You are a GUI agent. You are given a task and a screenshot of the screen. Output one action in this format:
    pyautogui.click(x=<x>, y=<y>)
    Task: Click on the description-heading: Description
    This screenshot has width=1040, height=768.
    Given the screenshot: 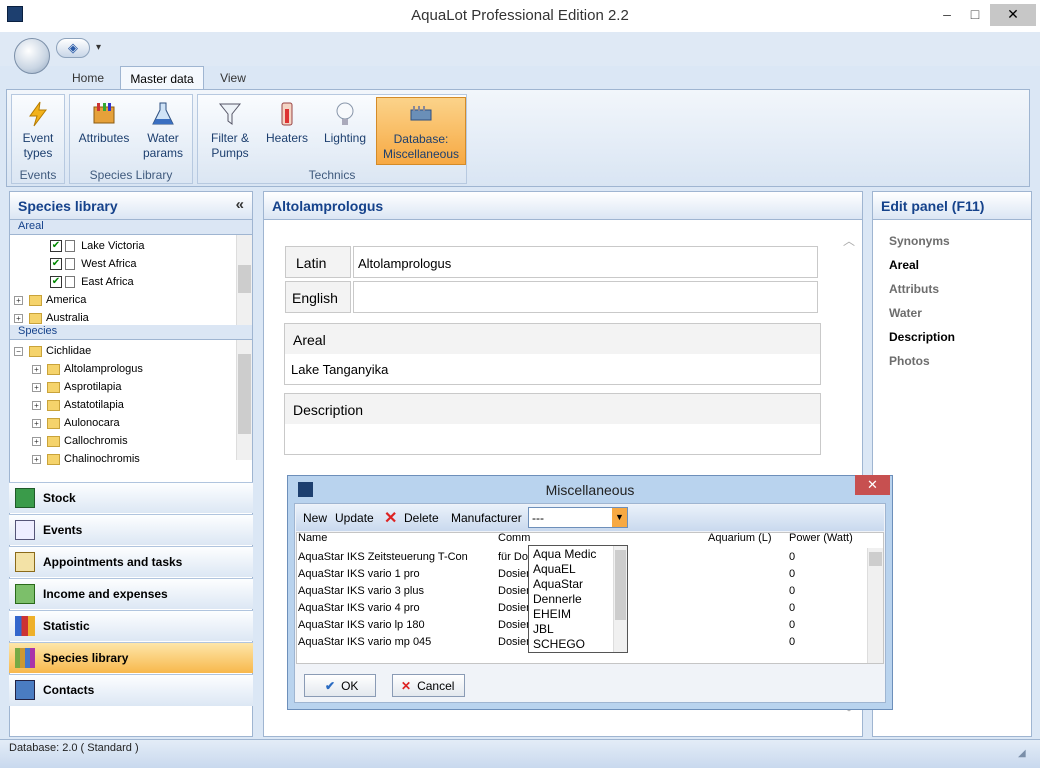 What is the action you would take?
    pyautogui.click(x=552, y=409)
    